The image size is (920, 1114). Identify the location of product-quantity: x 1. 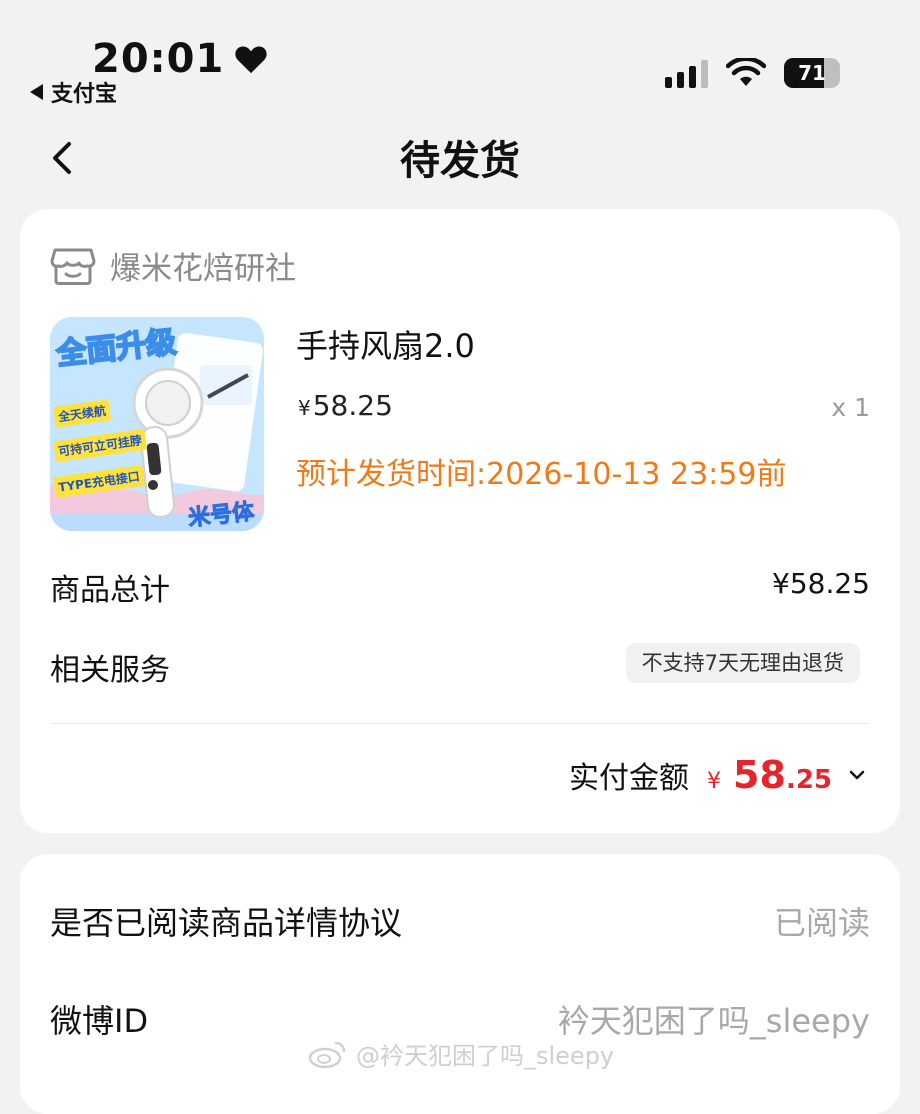
(850, 407).